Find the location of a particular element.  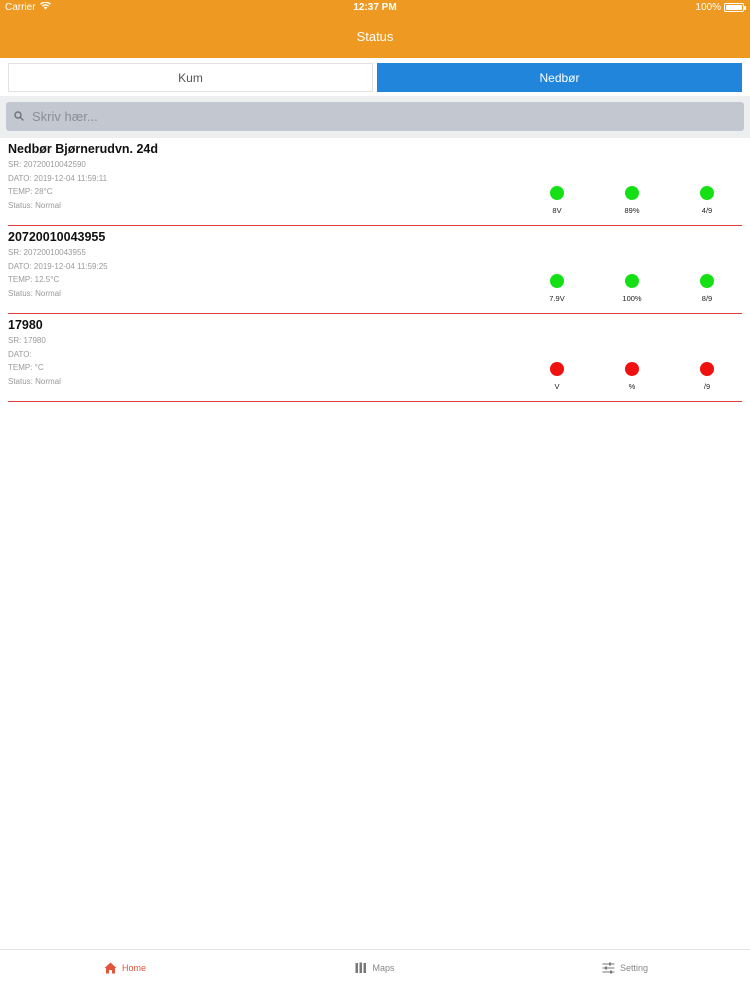

tab-setting-label: Setting is located at coordinates (634, 968).